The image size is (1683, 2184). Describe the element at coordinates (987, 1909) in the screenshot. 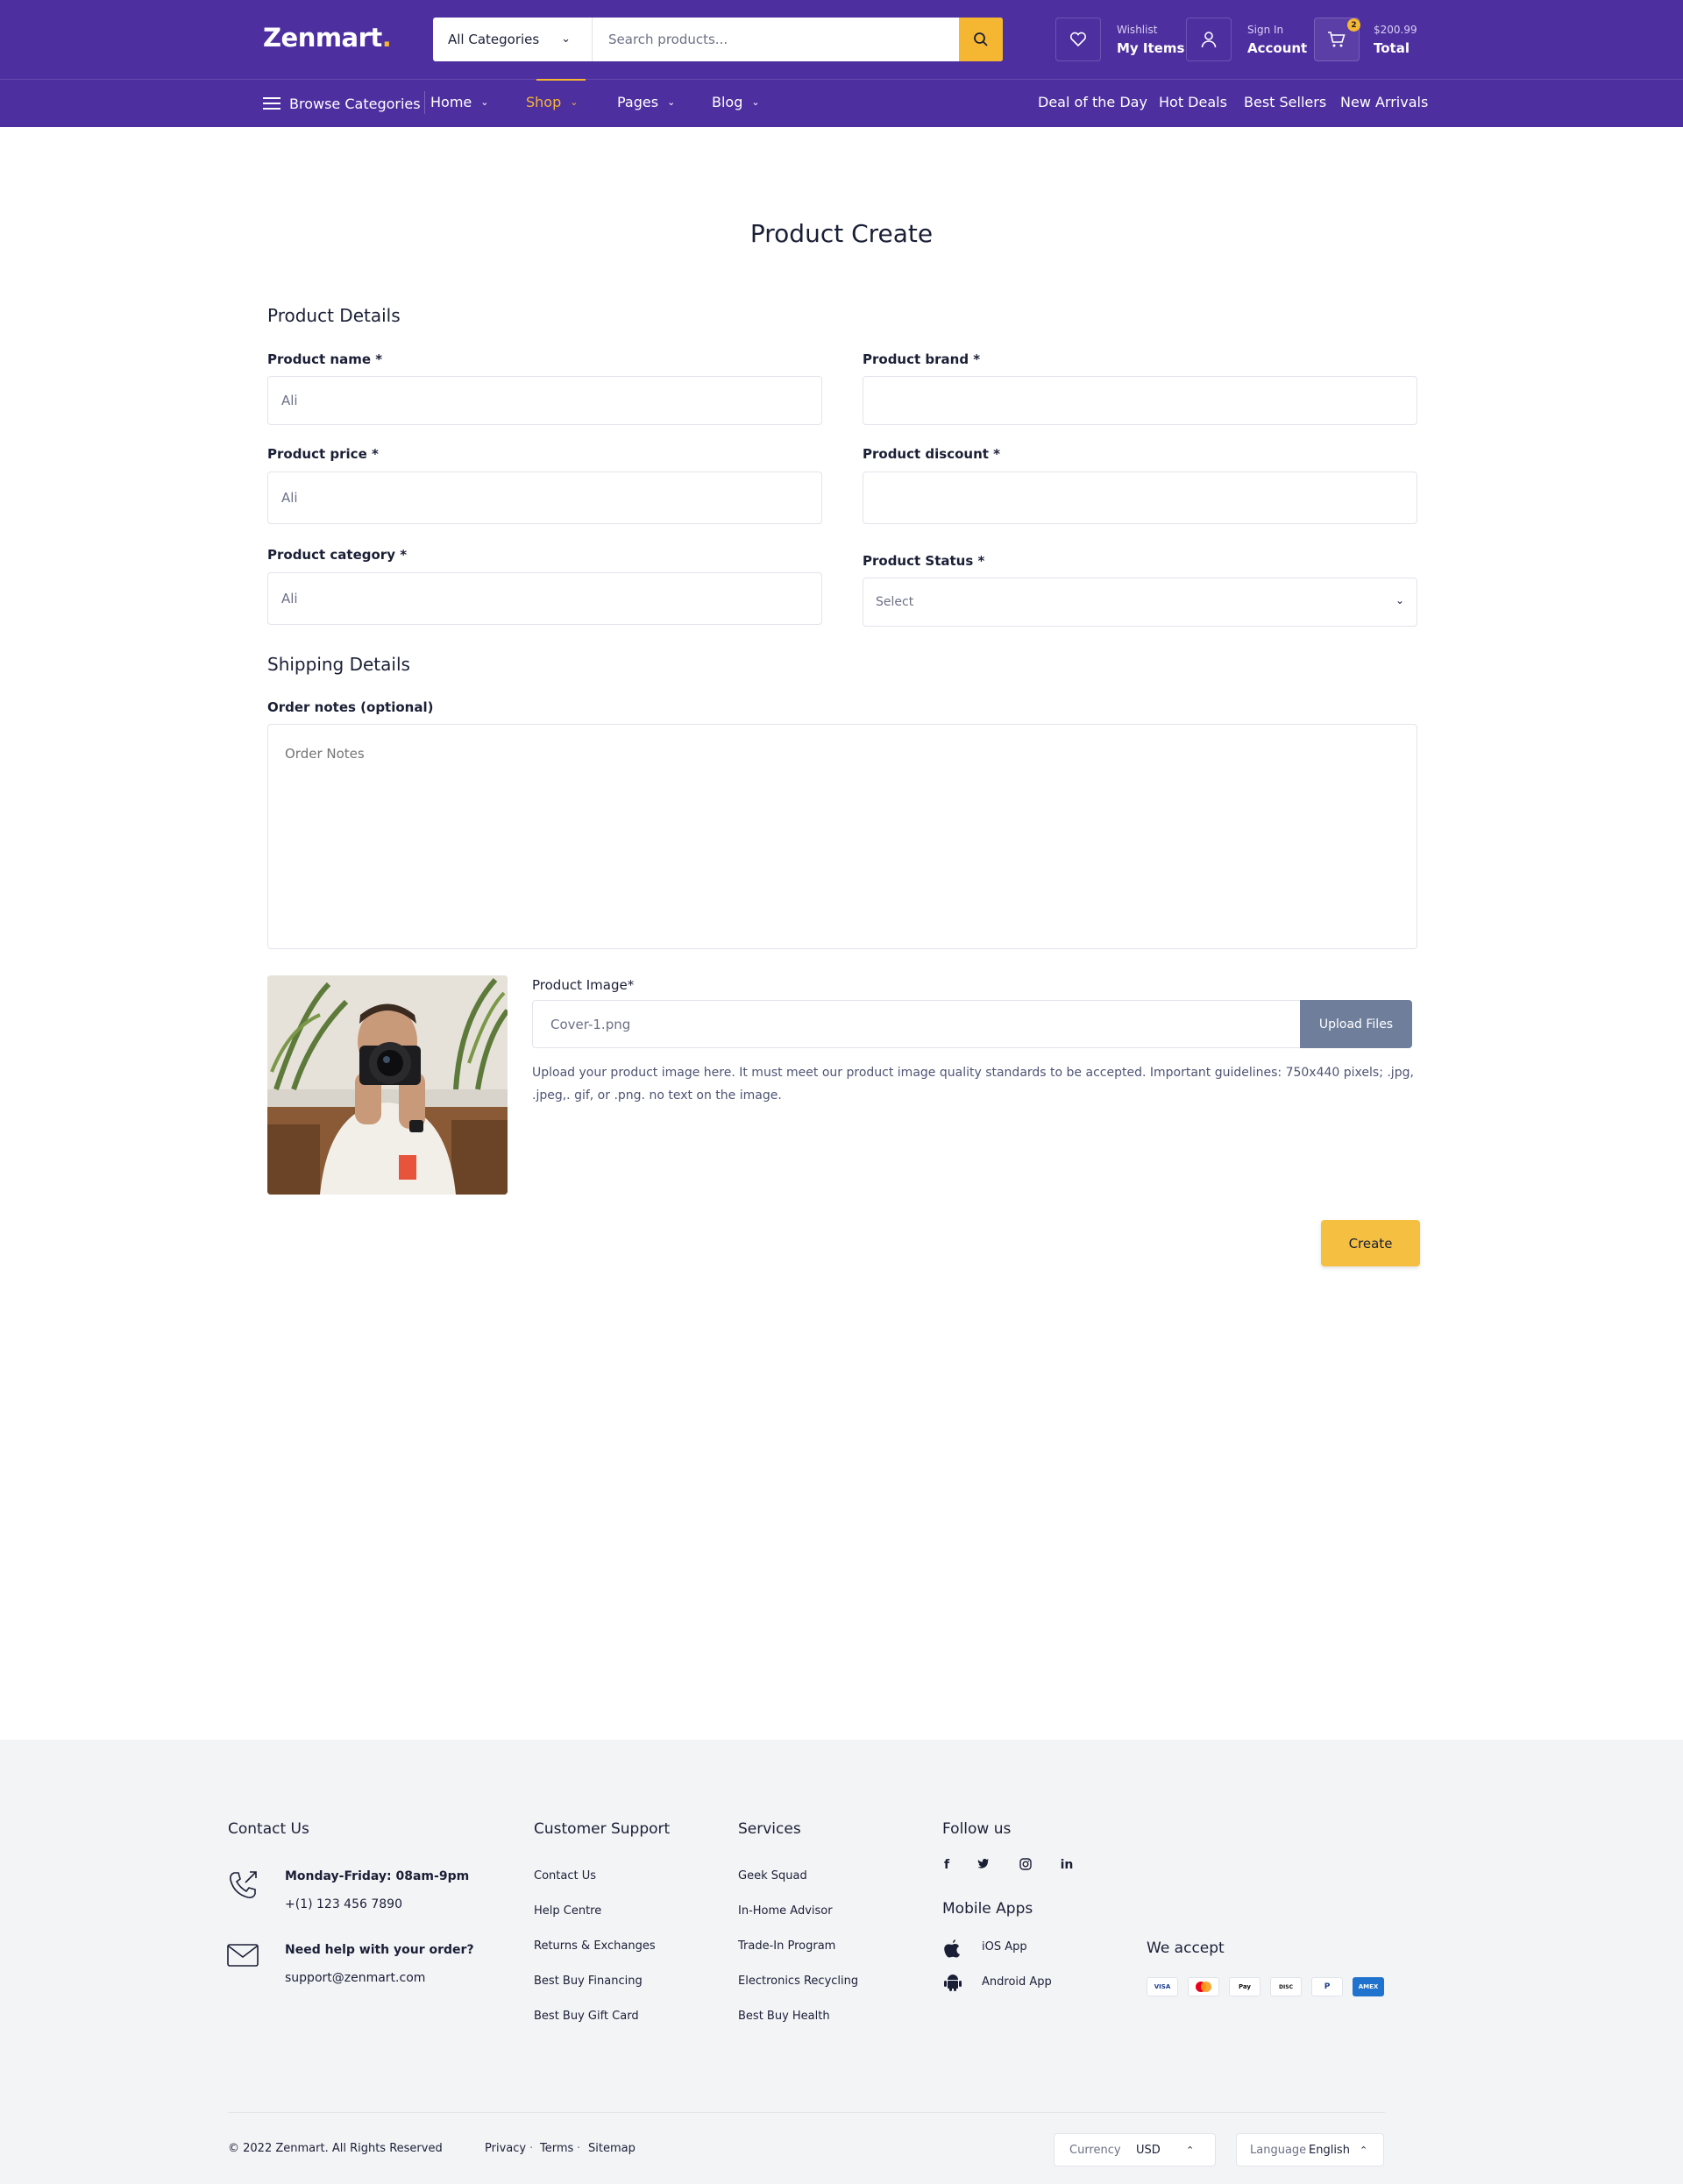

I see `footer-apps-heading: Mobile Apps` at that location.